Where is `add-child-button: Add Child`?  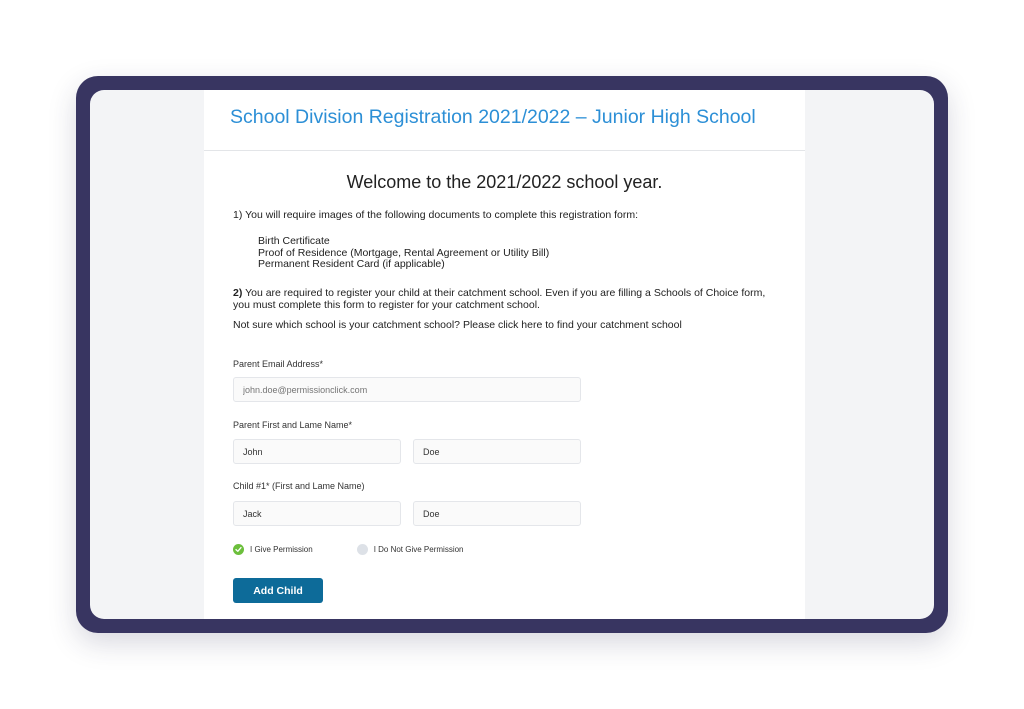 add-child-button: Add Child is located at coordinates (278, 590).